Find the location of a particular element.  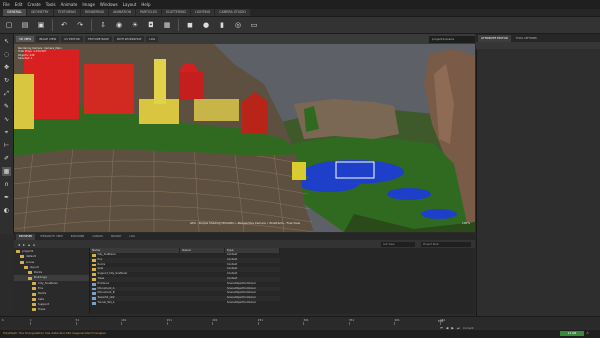

viewport-mode-tab: 3D VIEW is located at coordinates (25, 39).